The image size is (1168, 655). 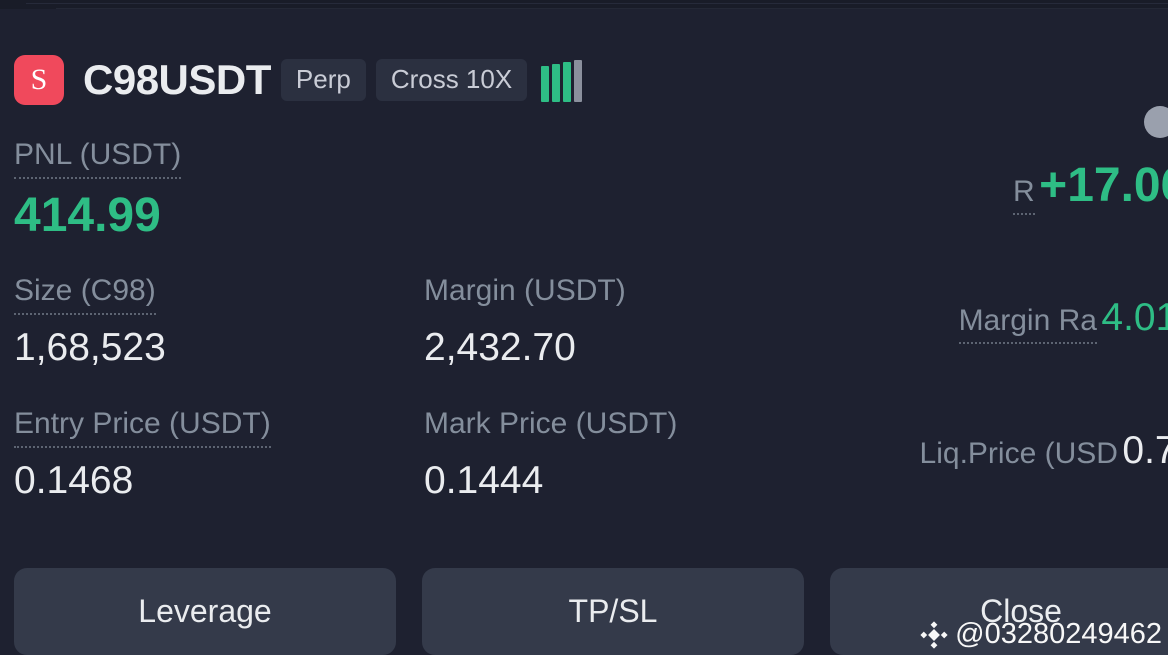 I want to click on stat-margin-ratio-label: Margin Ra, so click(x=1027, y=325).